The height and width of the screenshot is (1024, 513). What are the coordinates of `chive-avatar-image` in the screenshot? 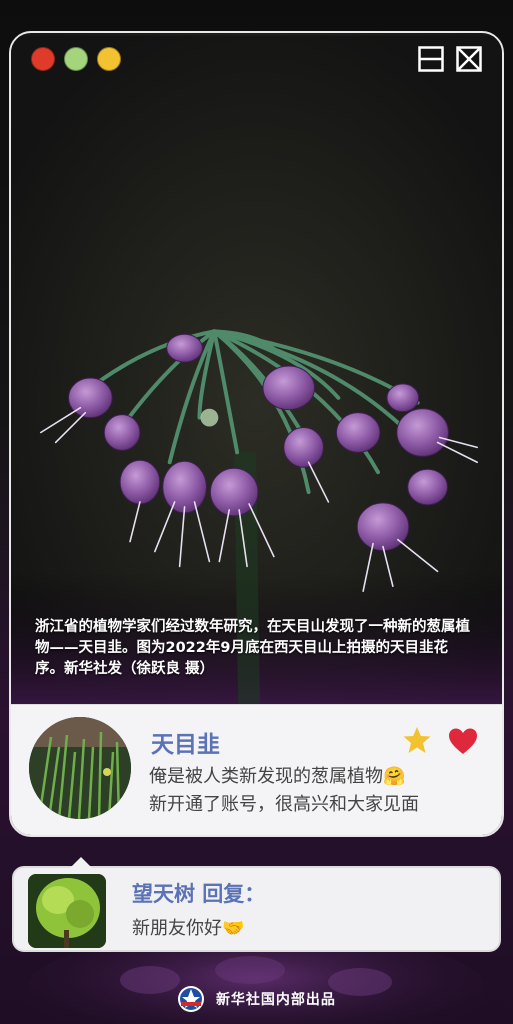 It's located at (80, 768).